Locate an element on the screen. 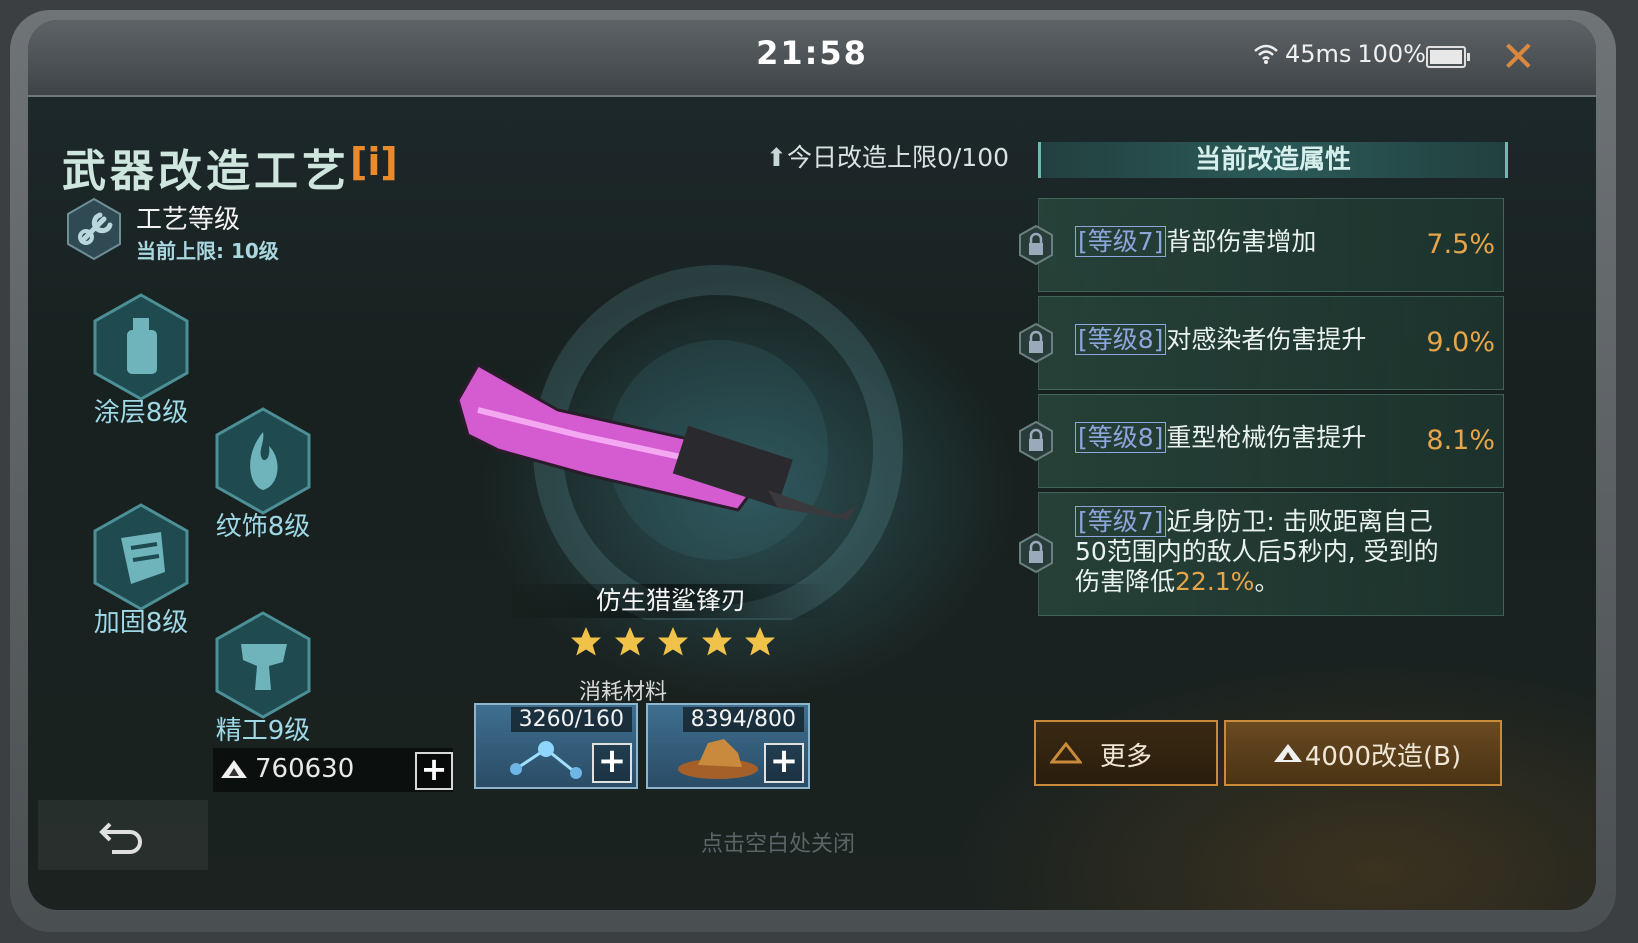  ore-pile-icon is located at coordinates (718, 759).